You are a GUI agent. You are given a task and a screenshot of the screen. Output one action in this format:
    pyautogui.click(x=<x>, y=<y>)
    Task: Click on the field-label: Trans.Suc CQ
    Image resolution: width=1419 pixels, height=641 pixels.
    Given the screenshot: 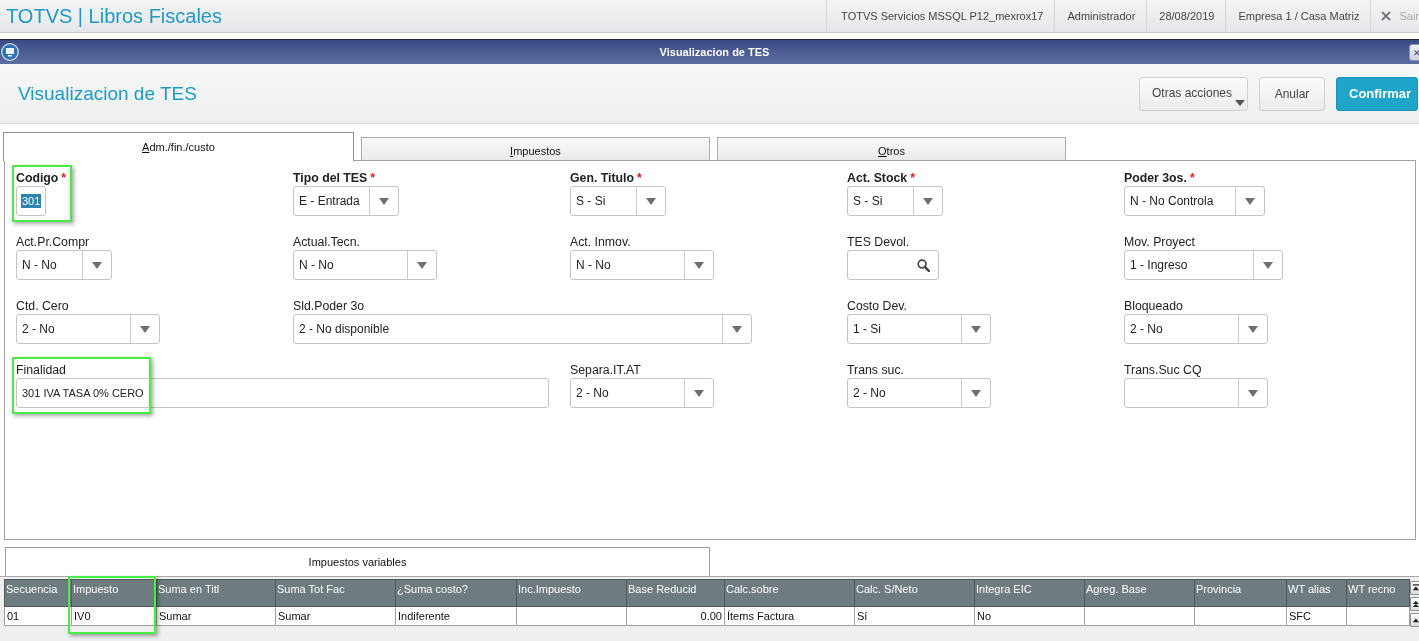 What is the action you would take?
    pyautogui.click(x=1163, y=370)
    